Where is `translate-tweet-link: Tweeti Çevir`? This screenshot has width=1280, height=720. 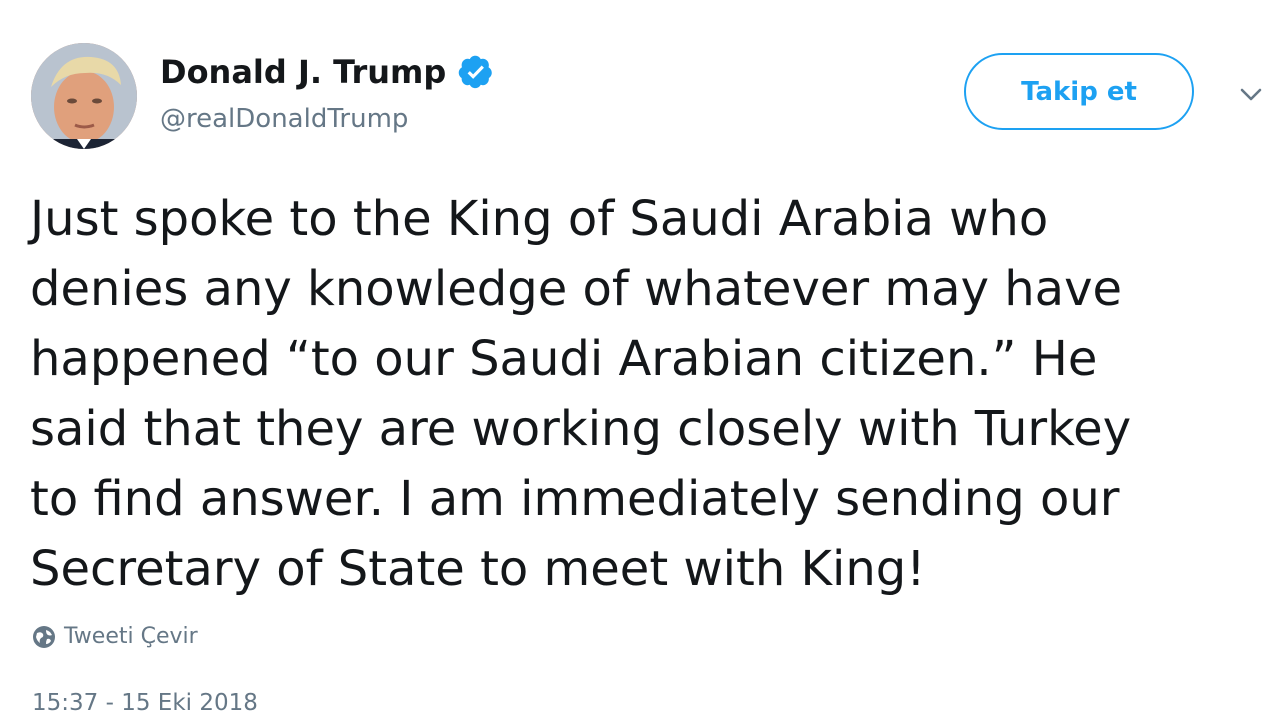 translate-tweet-link: Tweeti Çevir is located at coordinates (115, 636).